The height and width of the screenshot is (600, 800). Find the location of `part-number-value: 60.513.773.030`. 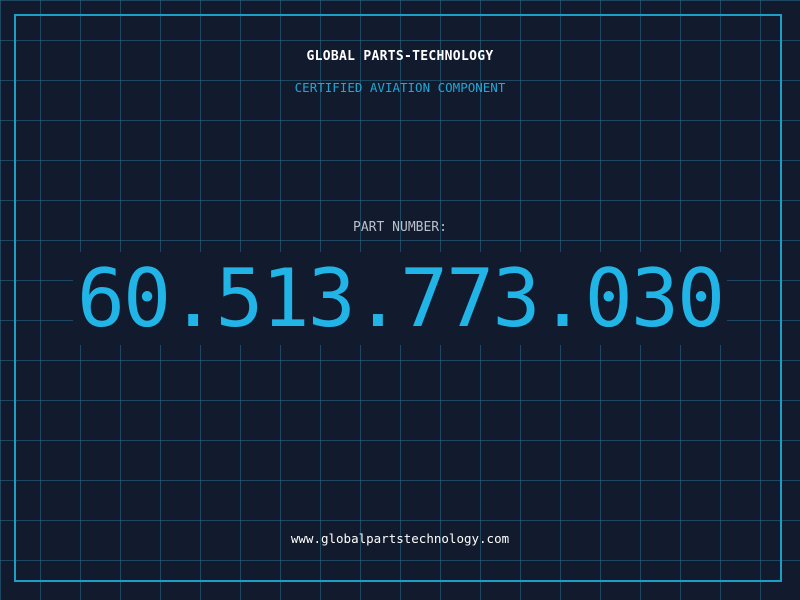

part-number-value: 60.513.773.030 is located at coordinates (400, 298).